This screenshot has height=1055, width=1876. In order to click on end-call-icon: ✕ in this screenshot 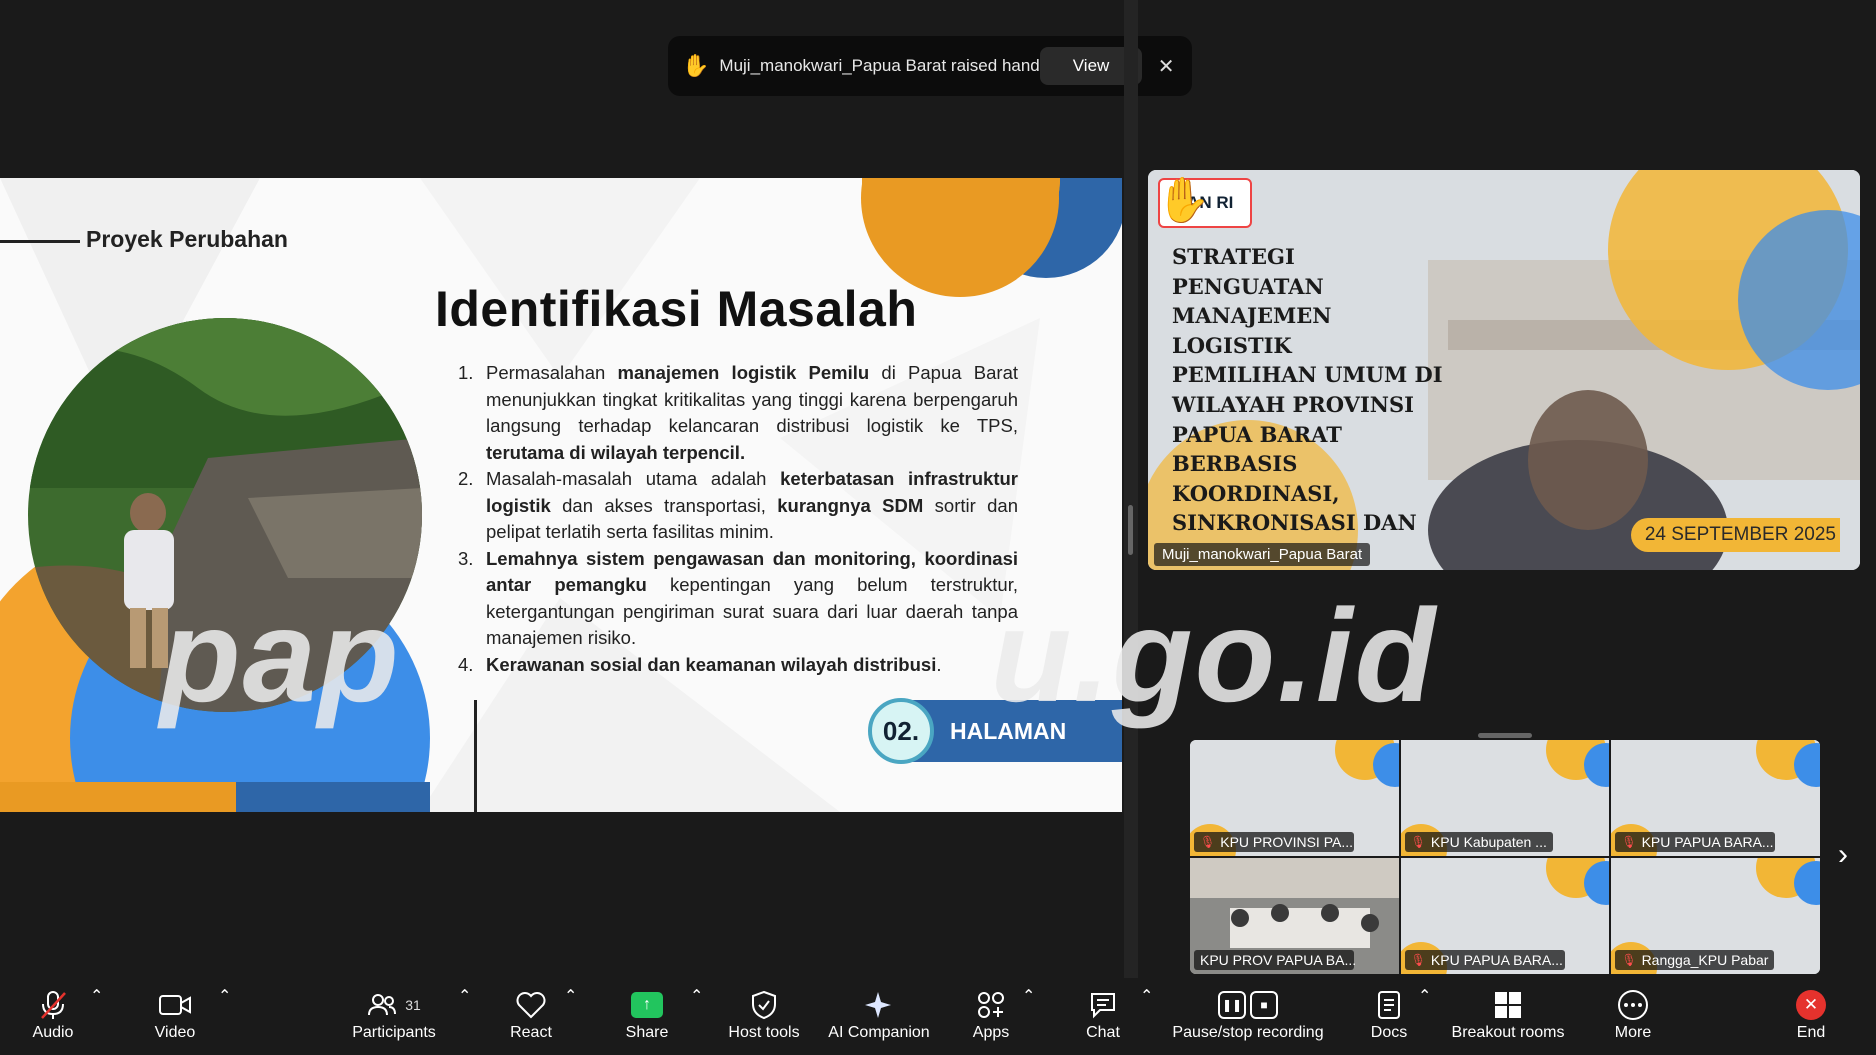, I will do `click(1811, 1005)`.